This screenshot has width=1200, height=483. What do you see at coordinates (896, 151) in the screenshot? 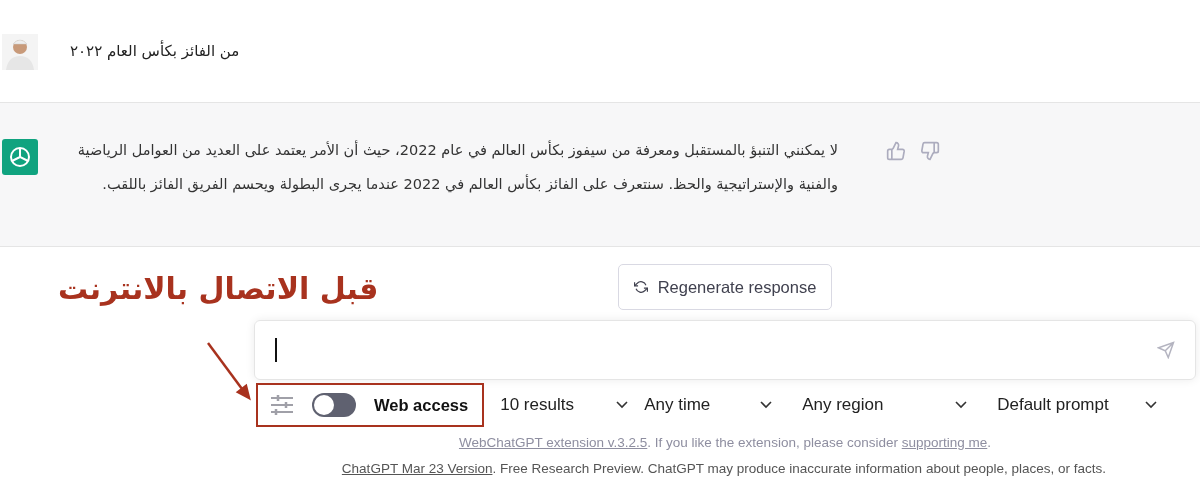
I see `thumbs-up-icon` at bounding box center [896, 151].